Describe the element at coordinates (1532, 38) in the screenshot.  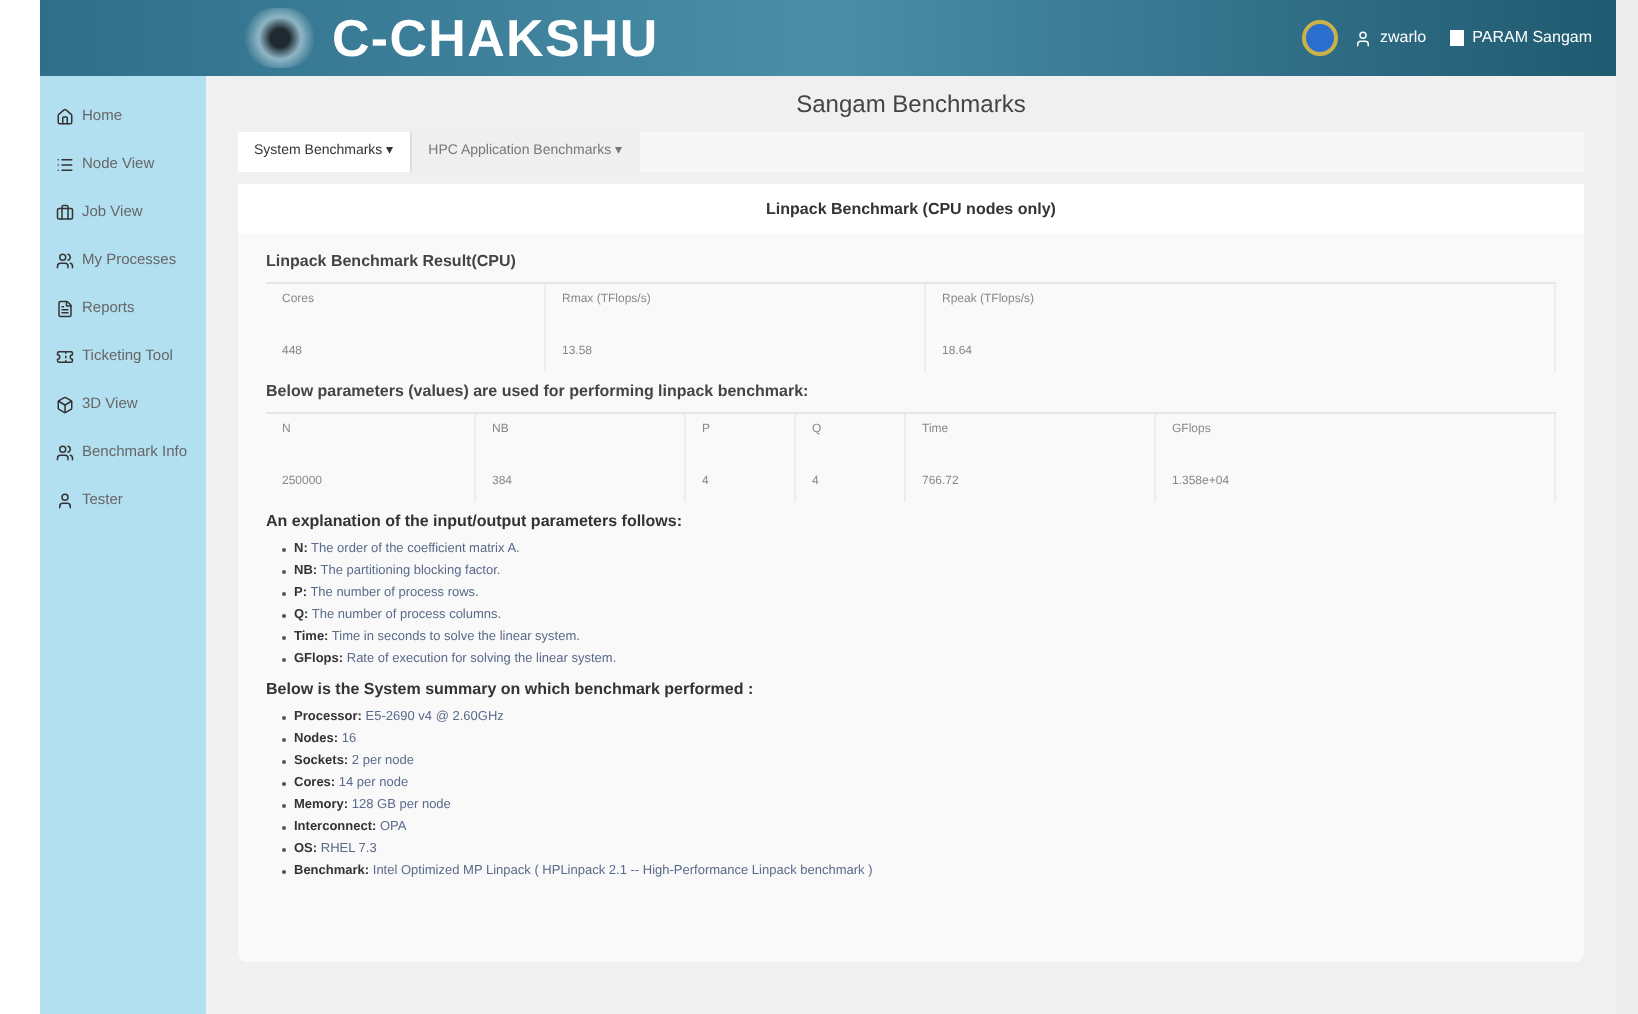
I see `project-link: PARAM Sangam` at that location.